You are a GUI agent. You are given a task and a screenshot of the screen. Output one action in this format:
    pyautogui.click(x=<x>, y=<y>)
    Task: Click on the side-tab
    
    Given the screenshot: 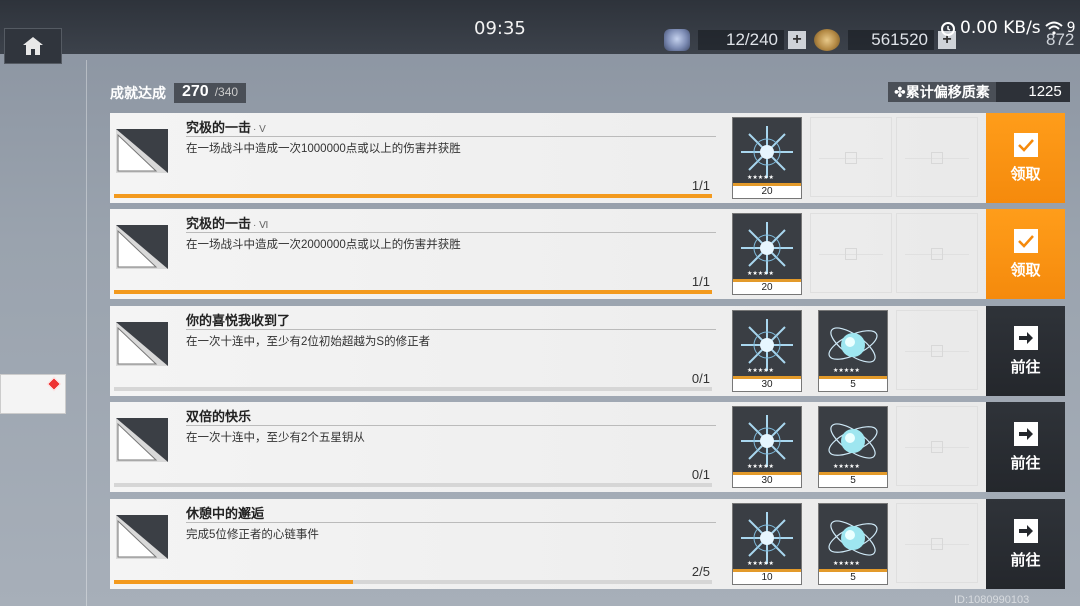 What is the action you would take?
    pyautogui.click(x=33, y=394)
    